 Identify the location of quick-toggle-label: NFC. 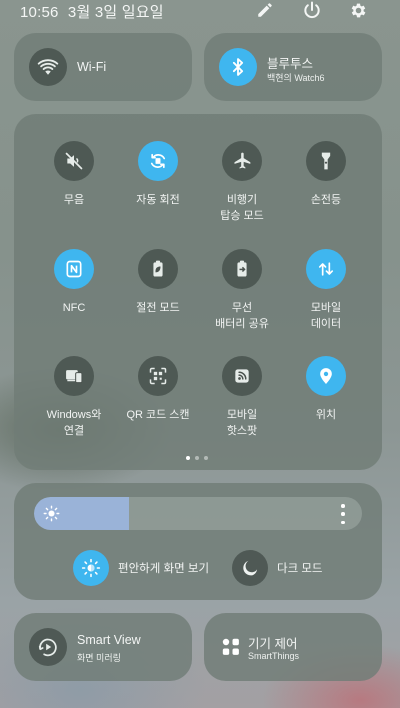
(74, 308).